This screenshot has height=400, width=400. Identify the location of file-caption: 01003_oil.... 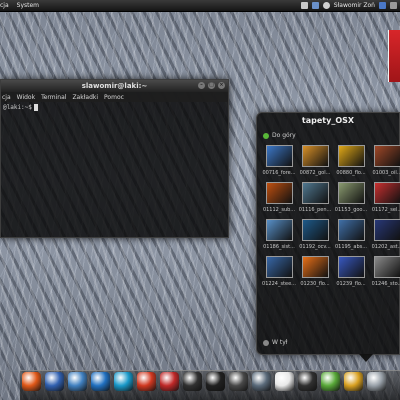
(386, 173).